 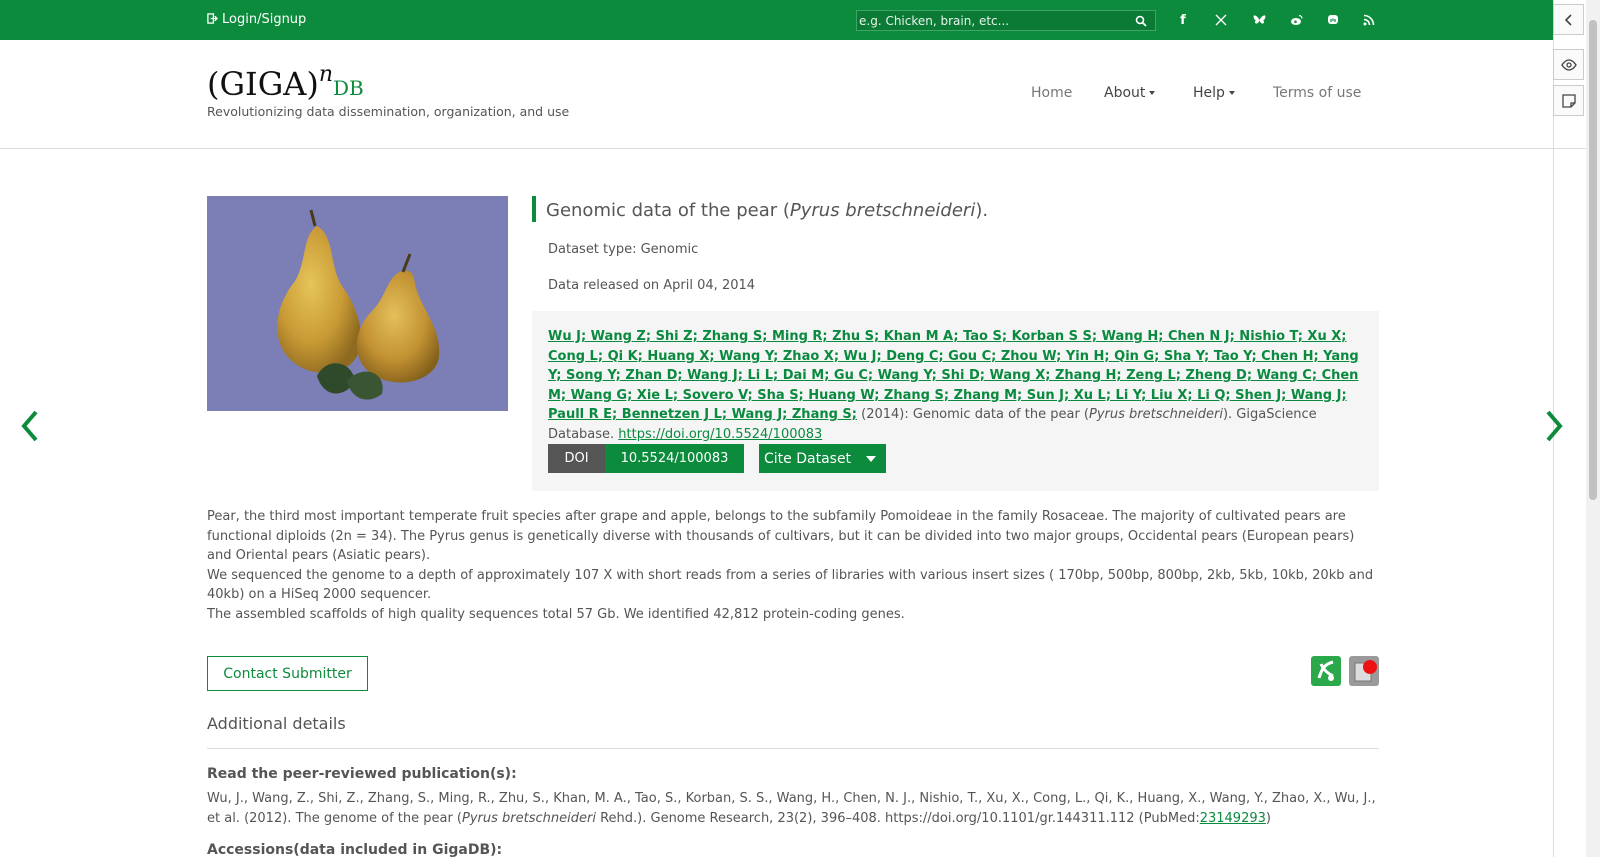 What do you see at coordinates (668, 210) in the screenshot?
I see `title-prefix: Genomic data of the pear (` at bounding box center [668, 210].